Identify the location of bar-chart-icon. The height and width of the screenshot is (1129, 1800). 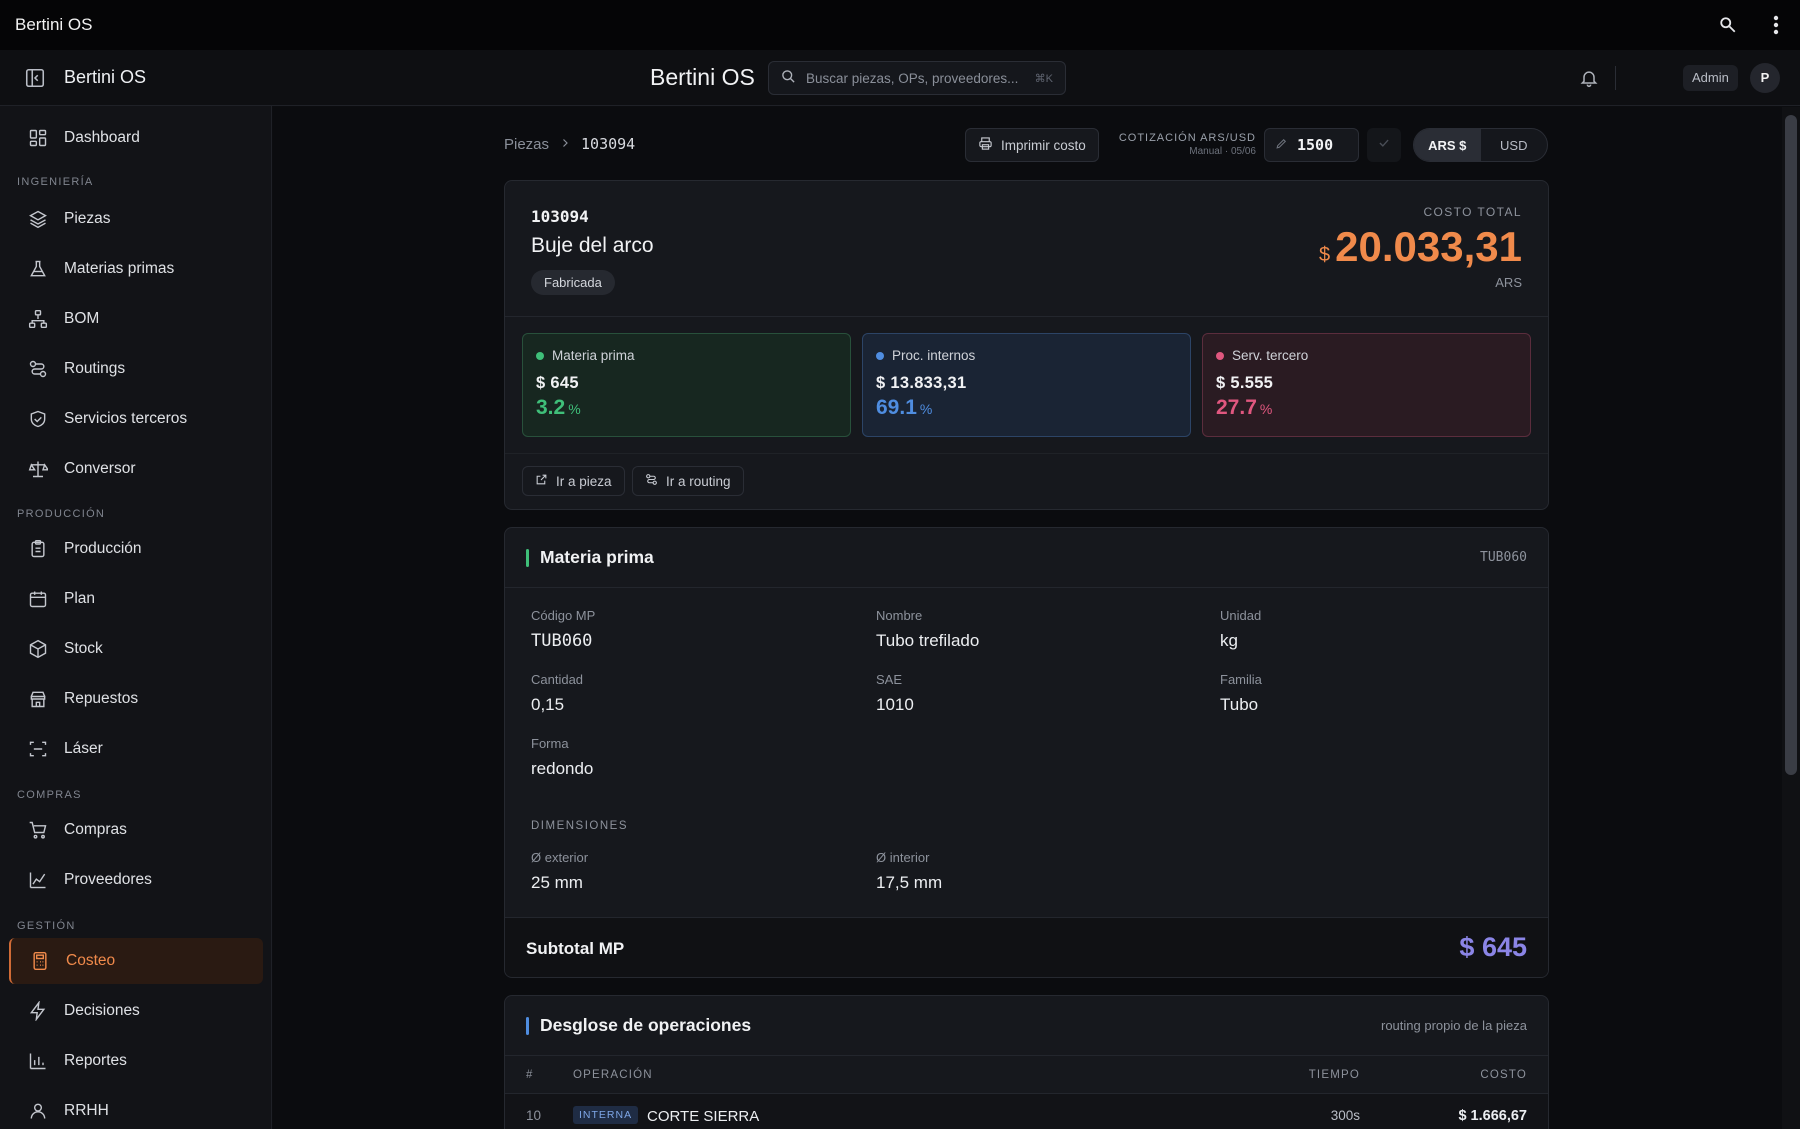
(38, 1061).